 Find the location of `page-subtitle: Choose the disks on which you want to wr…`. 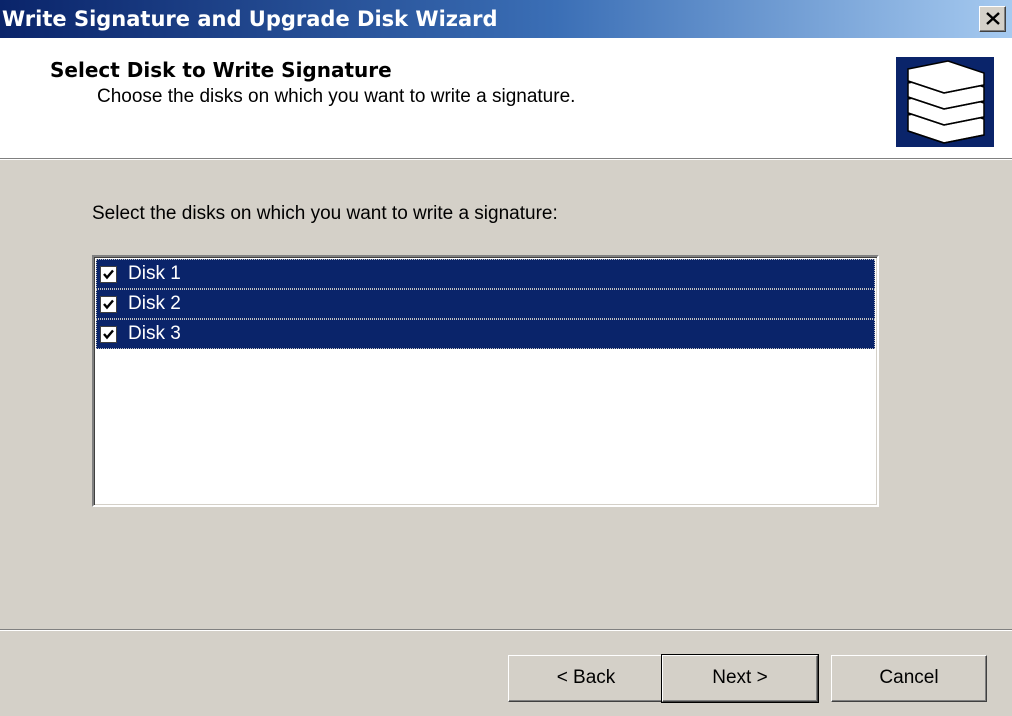

page-subtitle: Choose the disks on which you want to wr… is located at coordinates (336, 96).